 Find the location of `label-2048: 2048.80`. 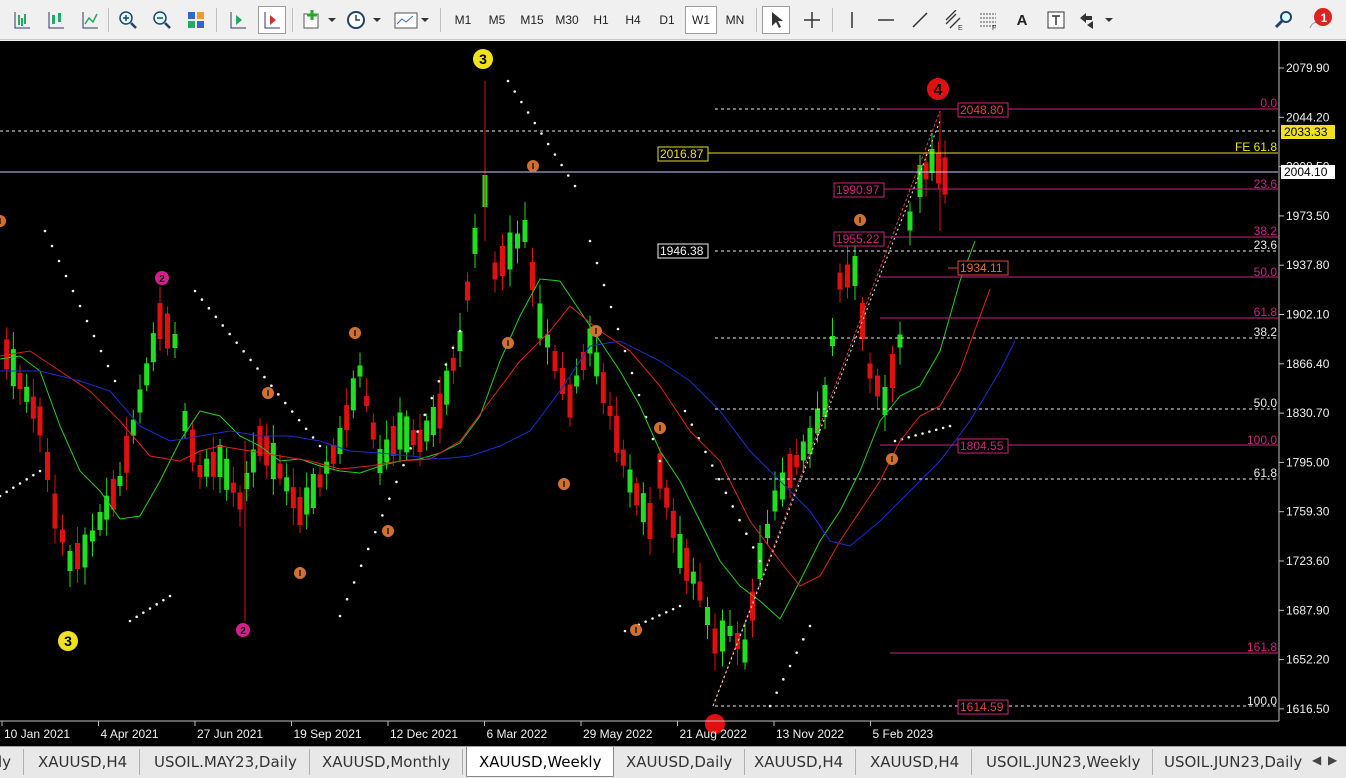

label-2048: 2048.80 is located at coordinates (982, 110).